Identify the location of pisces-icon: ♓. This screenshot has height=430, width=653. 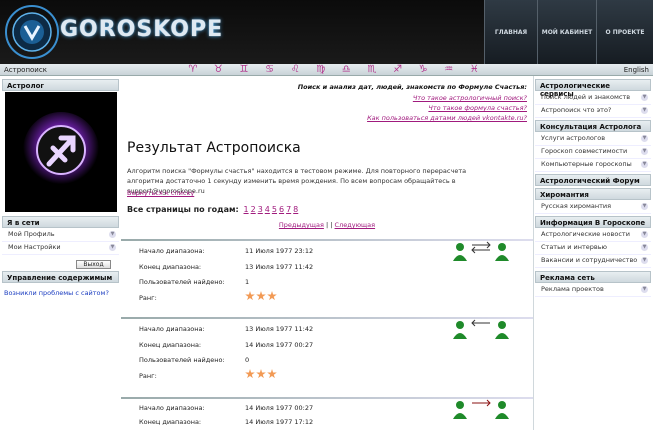
(475, 70).